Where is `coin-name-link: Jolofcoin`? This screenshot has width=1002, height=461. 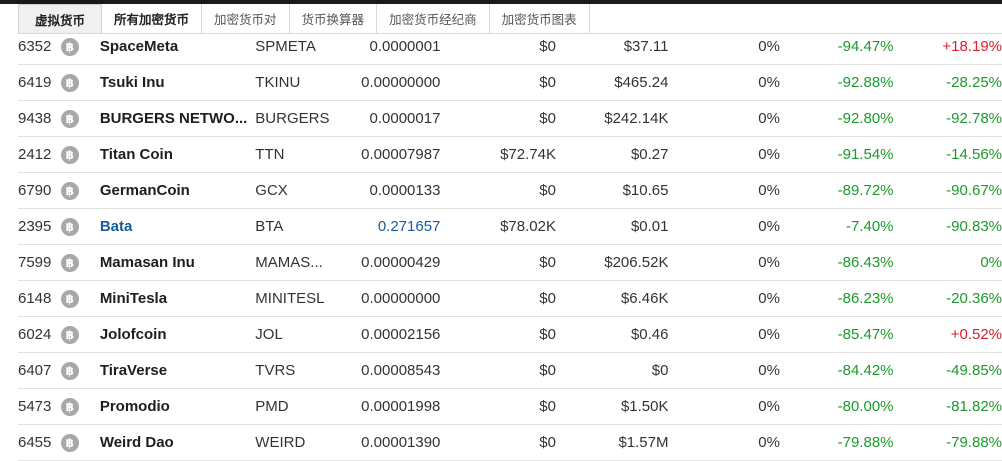 coin-name-link: Jolofcoin is located at coordinates (177, 335).